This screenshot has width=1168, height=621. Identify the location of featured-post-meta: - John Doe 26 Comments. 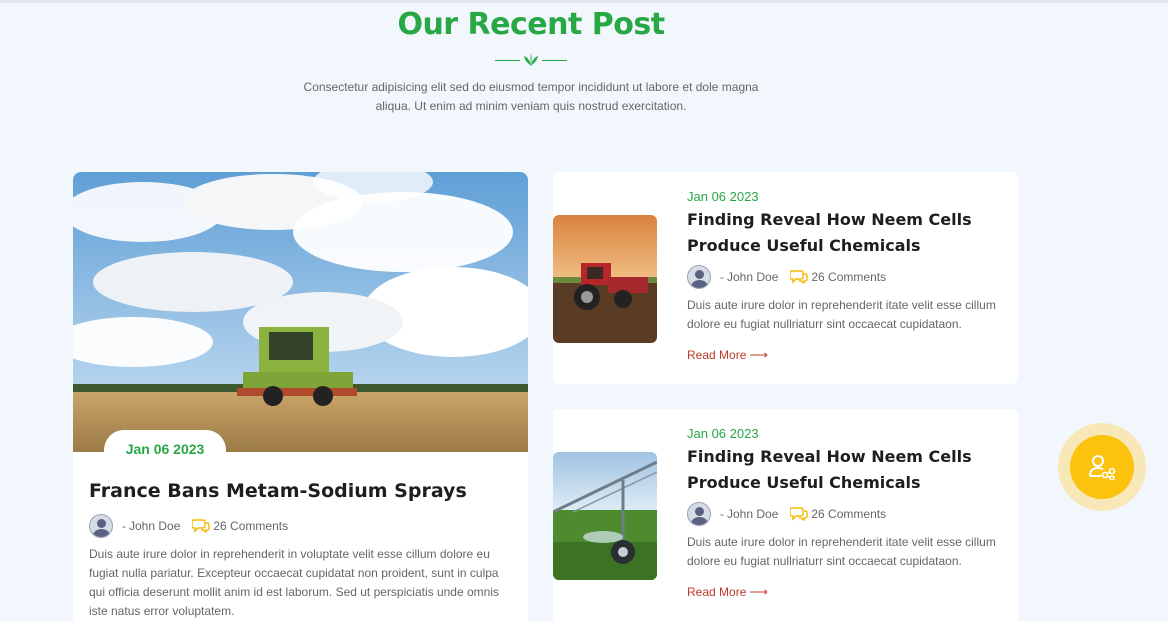
(188, 526).